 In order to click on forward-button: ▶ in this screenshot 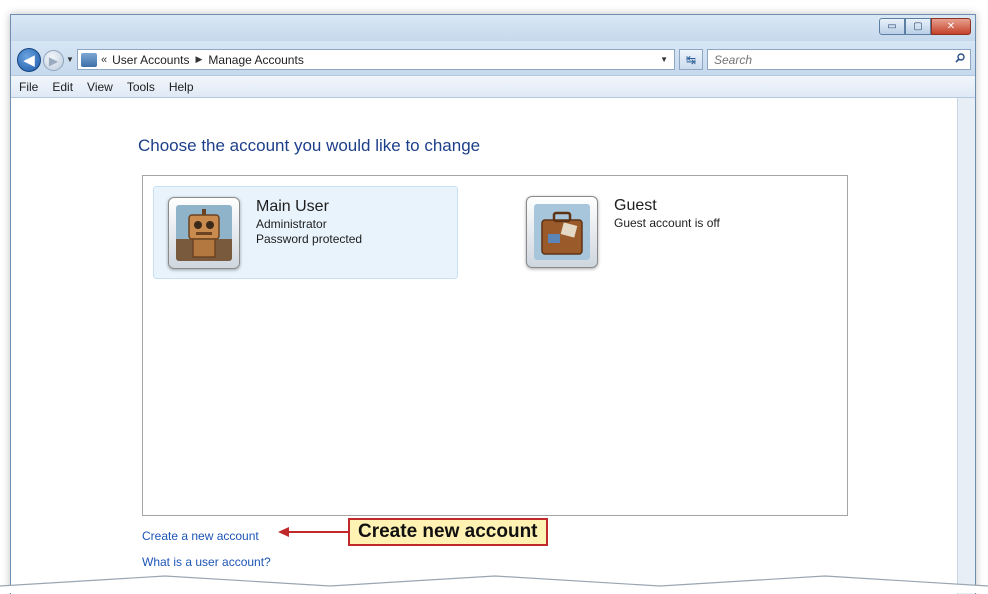, I will do `click(53, 60)`.